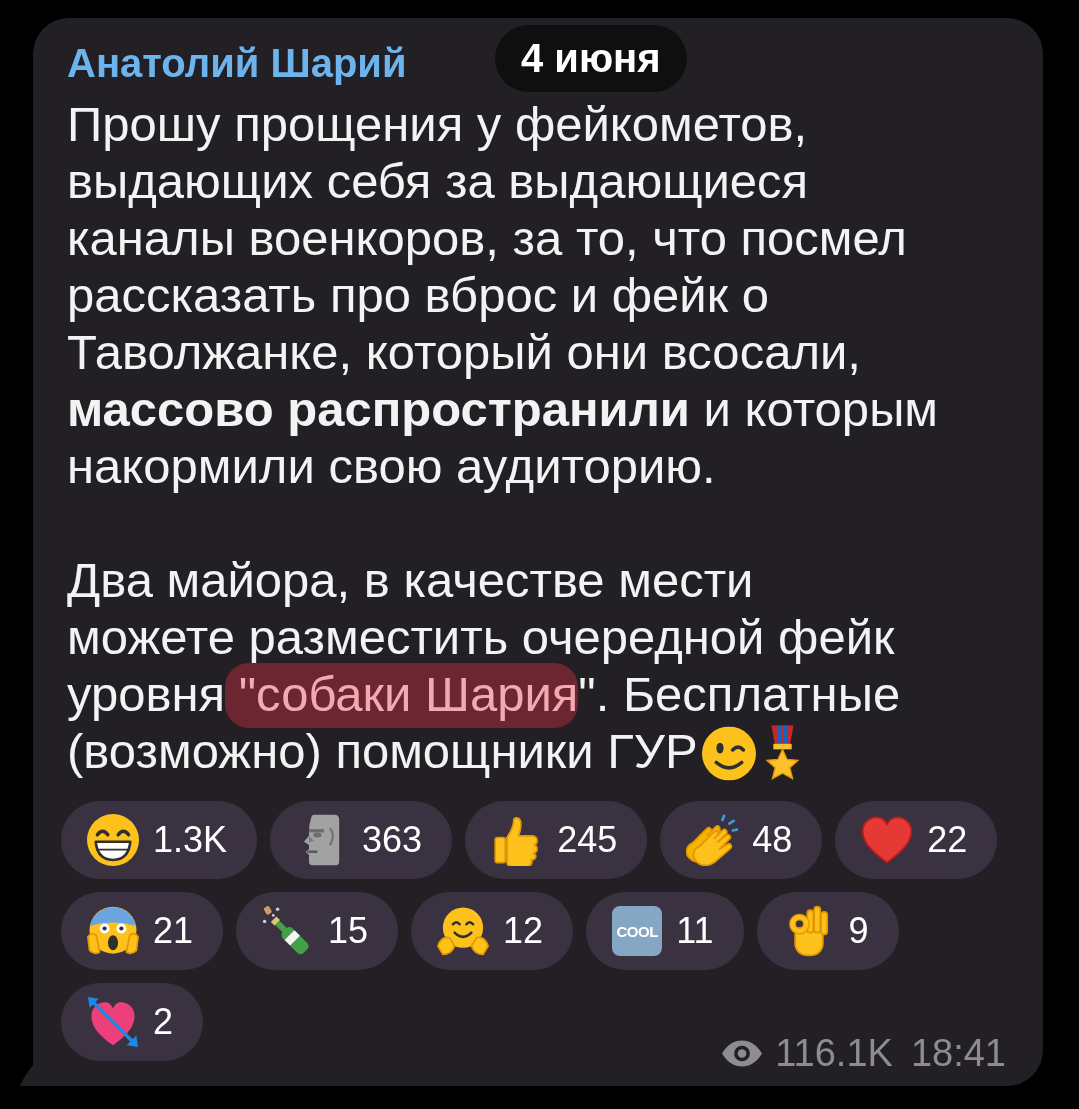 The width and height of the screenshot is (1079, 1109). I want to click on eye-icon, so click(742, 1053).